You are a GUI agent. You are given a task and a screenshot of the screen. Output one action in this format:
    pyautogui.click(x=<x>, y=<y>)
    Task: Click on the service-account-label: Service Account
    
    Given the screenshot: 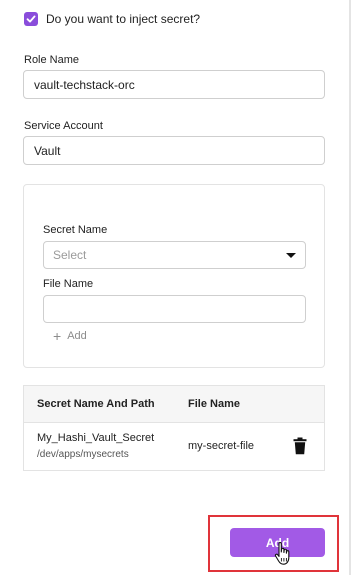 What is the action you would take?
    pyautogui.click(x=63, y=126)
    